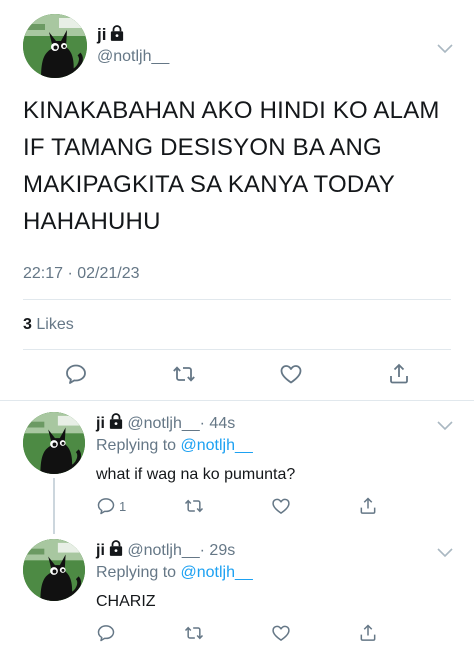  What do you see at coordinates (231, 110) in the screenshot?
I see `tweet-text-line: KINAKABAHAN AKO HINDI KO ALAM` at bounding box center [231, 110].